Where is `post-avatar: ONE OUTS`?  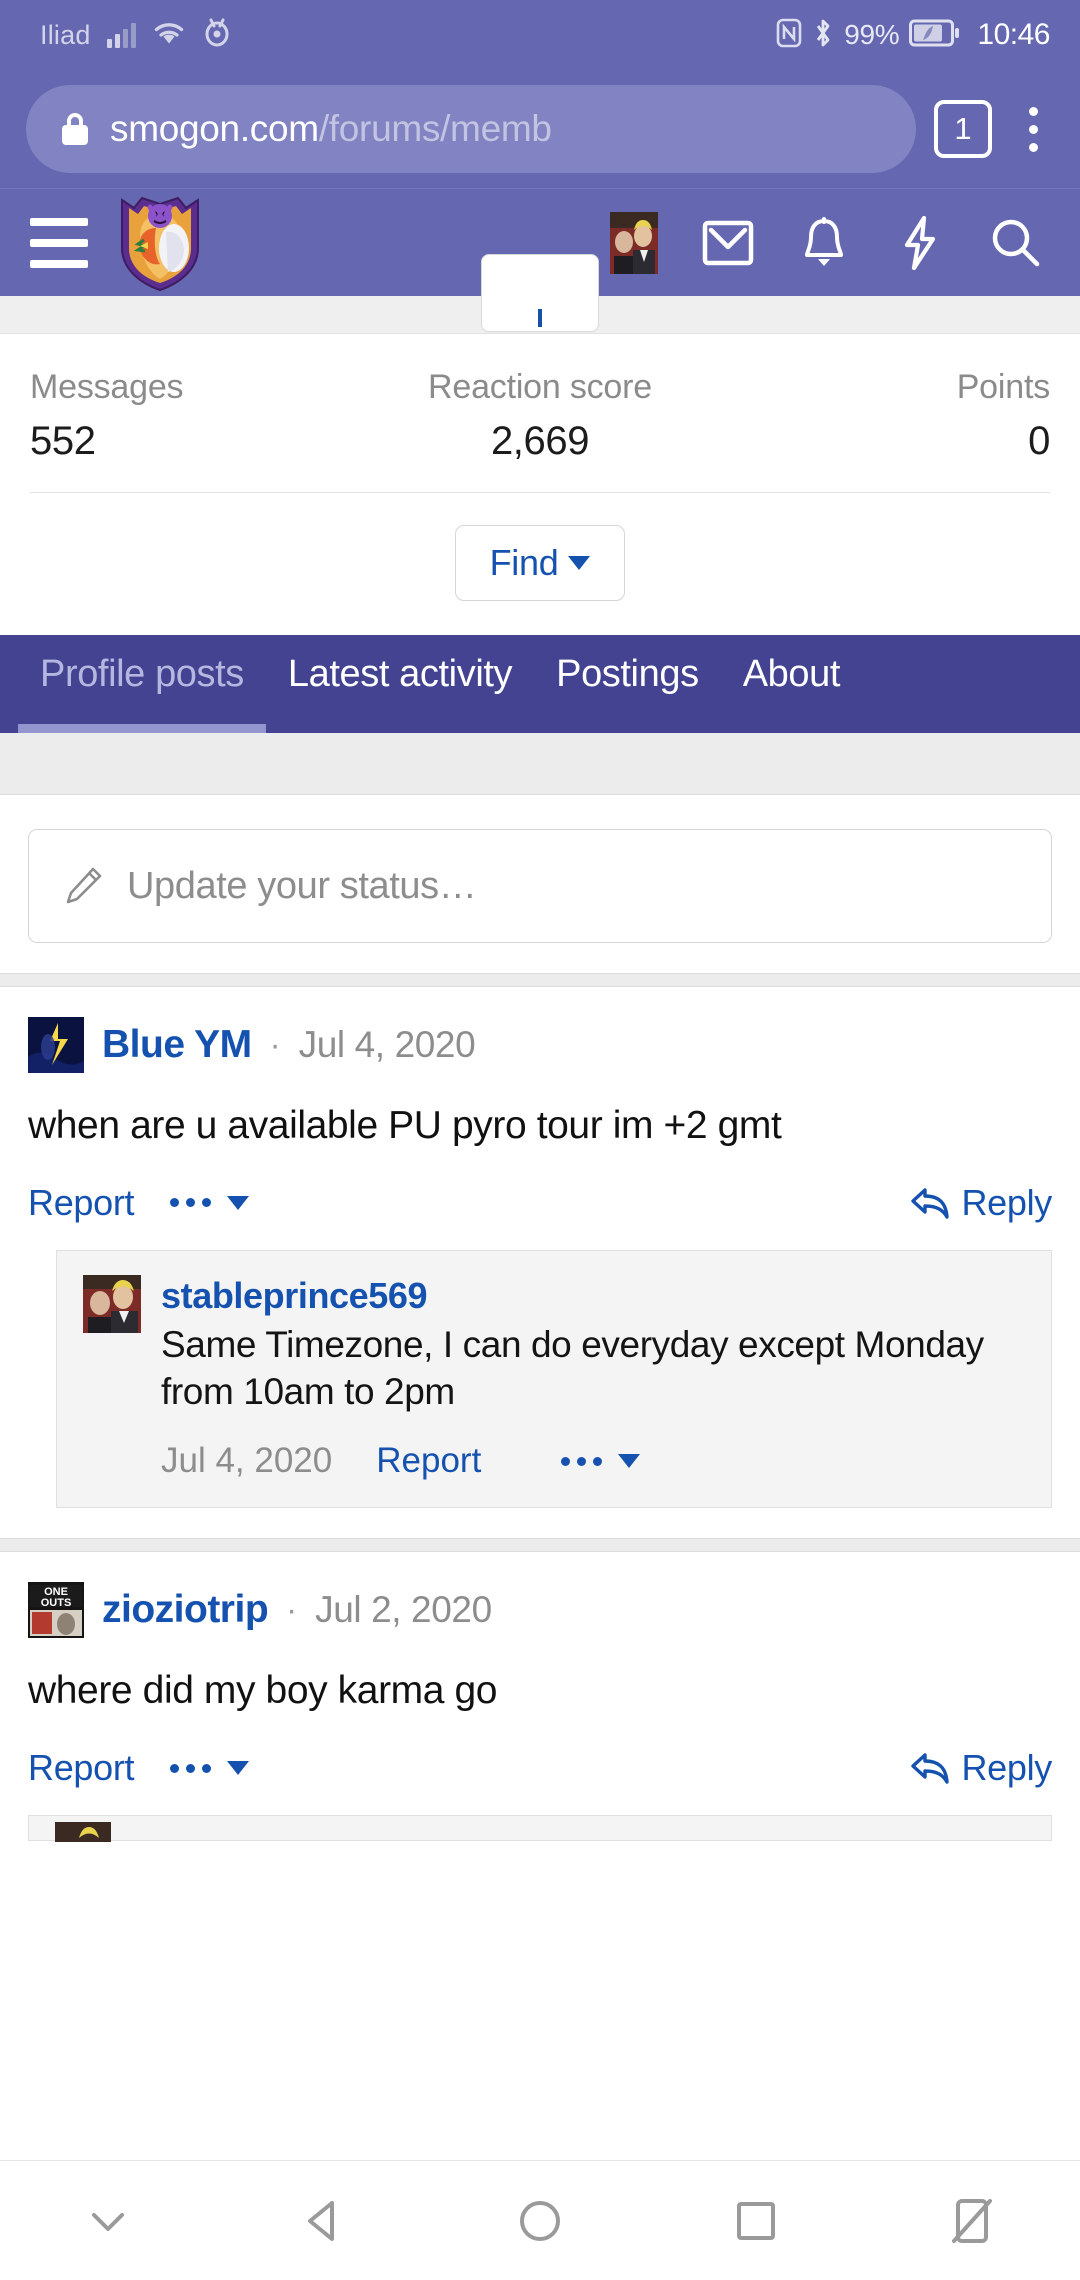 post-avatar: ONE OUTS is located at coordinates (56, 1610).